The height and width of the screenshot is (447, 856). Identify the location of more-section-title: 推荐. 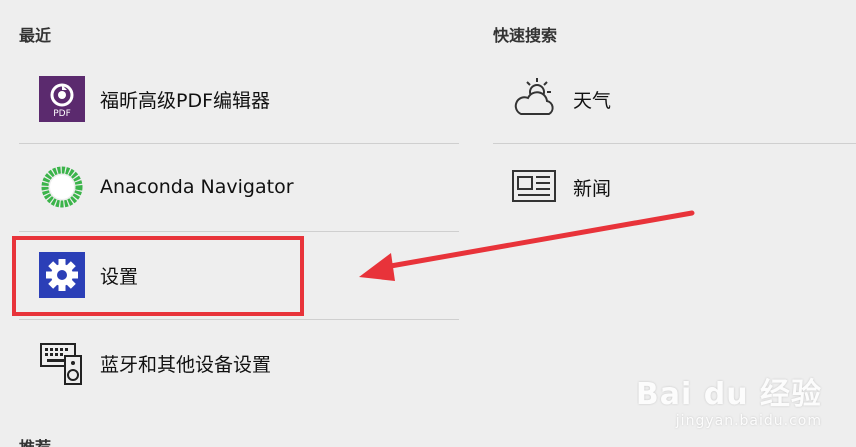
(35, 440).